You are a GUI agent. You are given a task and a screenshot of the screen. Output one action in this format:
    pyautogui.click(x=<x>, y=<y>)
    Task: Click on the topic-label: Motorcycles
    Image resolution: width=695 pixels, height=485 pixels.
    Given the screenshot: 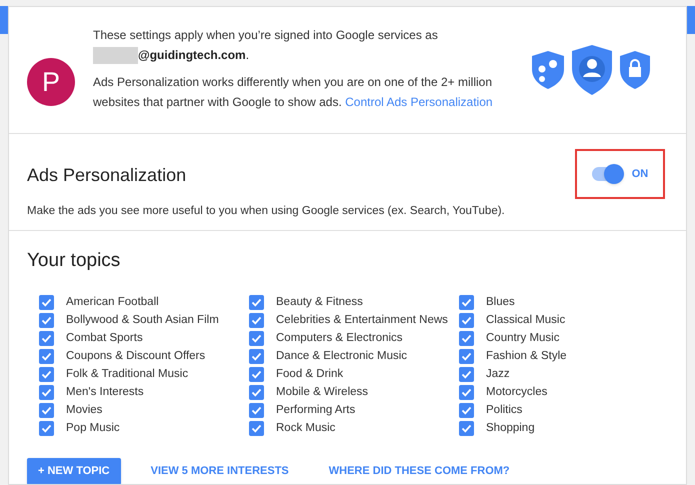 What is the action you would take?
    pyautogui.click(x=517, y=392)
    